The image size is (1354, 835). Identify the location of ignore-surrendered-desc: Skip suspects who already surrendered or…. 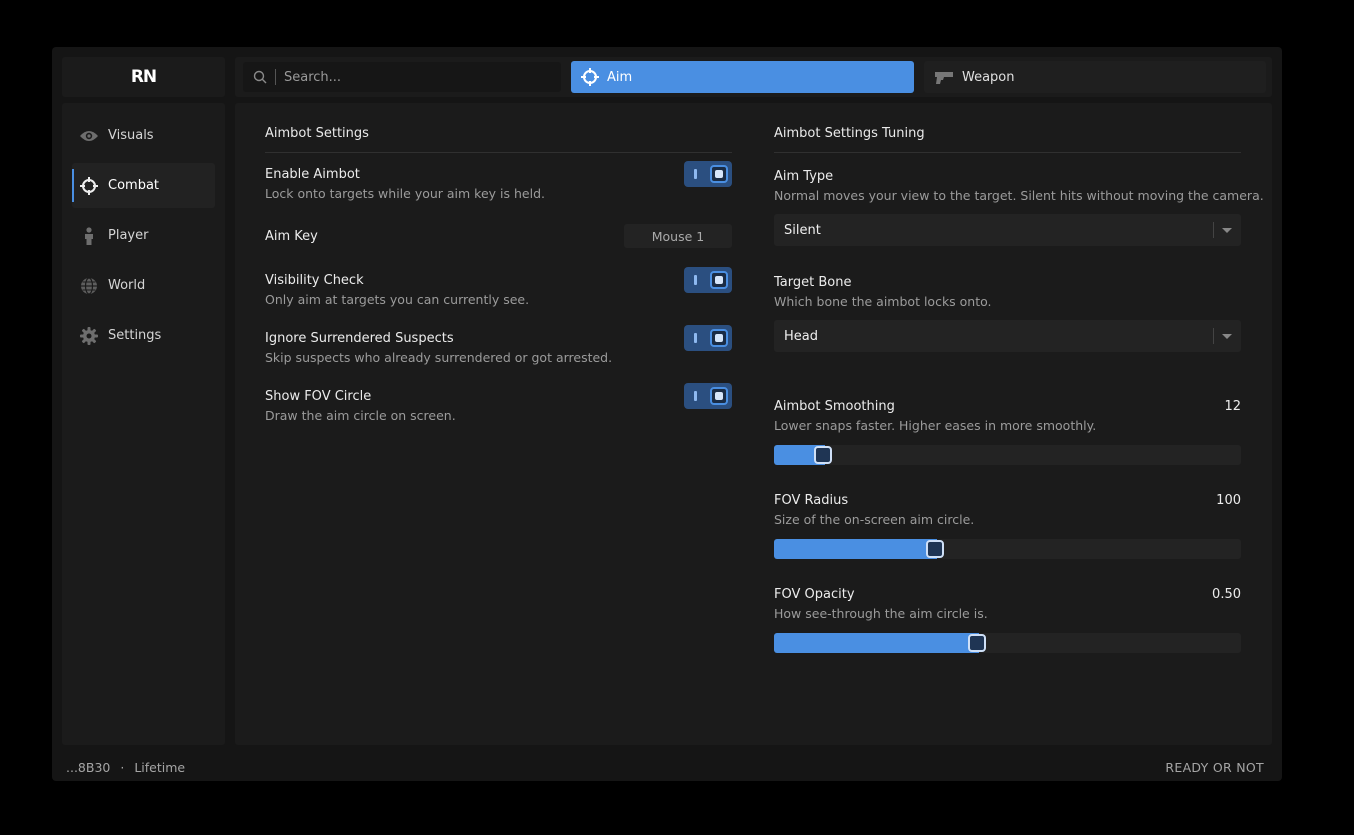
(439, 357).